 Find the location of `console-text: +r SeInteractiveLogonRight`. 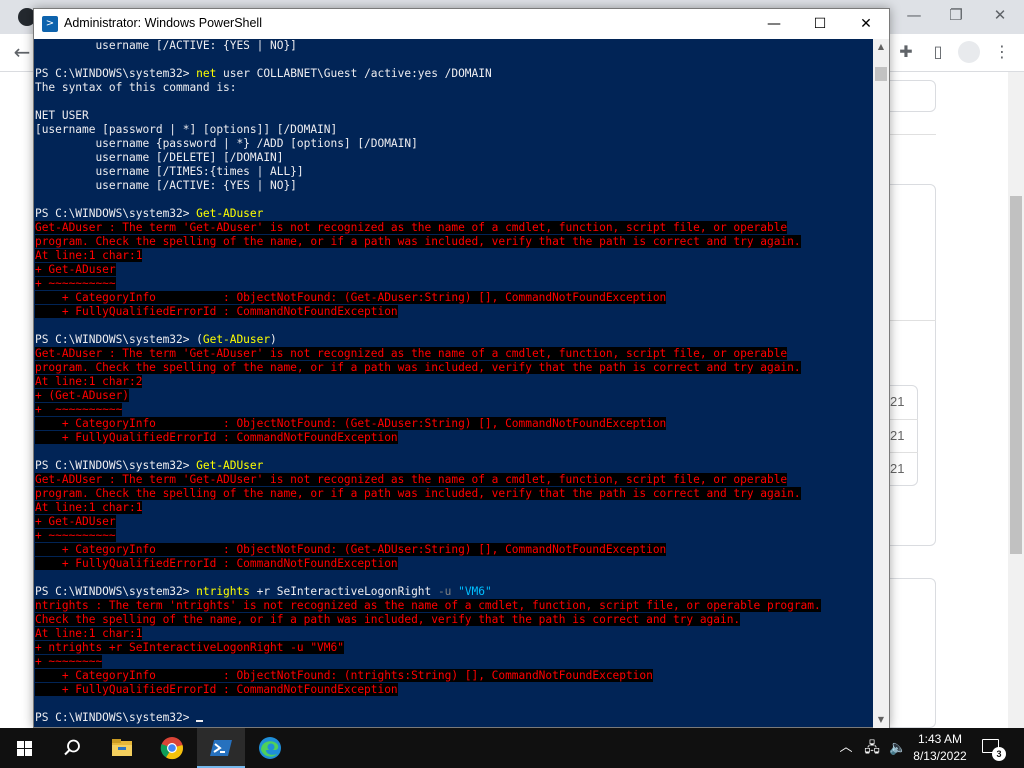

console-text: +r SeInteractiveLogonRight is located at coordinates (343, 591).